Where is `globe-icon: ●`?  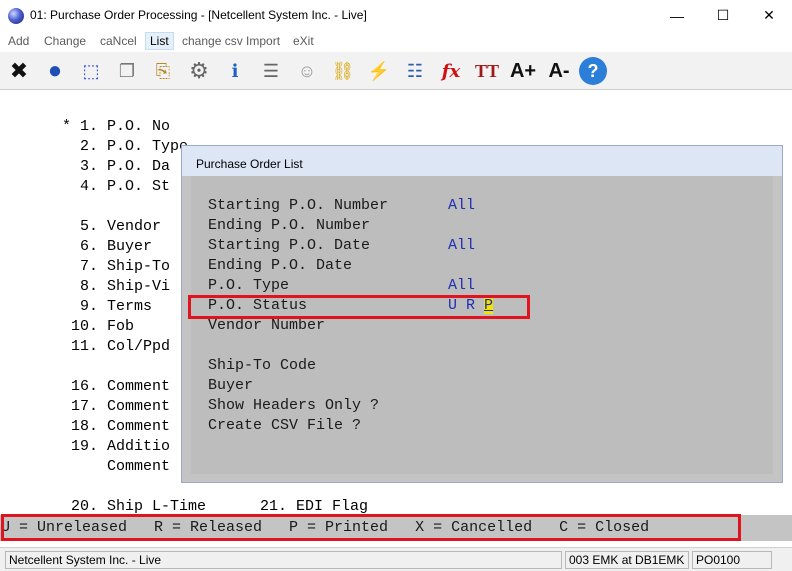
globe-icon: ● is located at coordinates (55, 71).